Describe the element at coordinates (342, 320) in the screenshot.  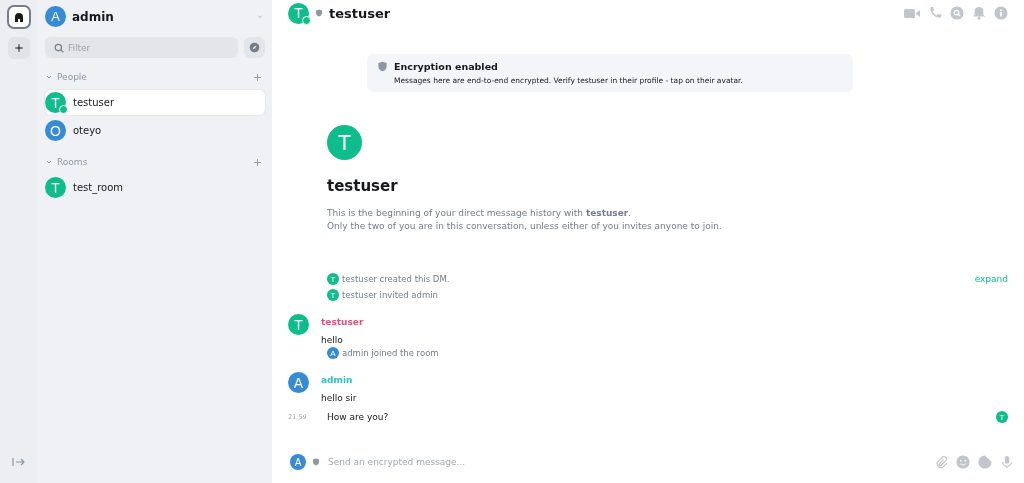
I see `sender-name: testuser` at that location.